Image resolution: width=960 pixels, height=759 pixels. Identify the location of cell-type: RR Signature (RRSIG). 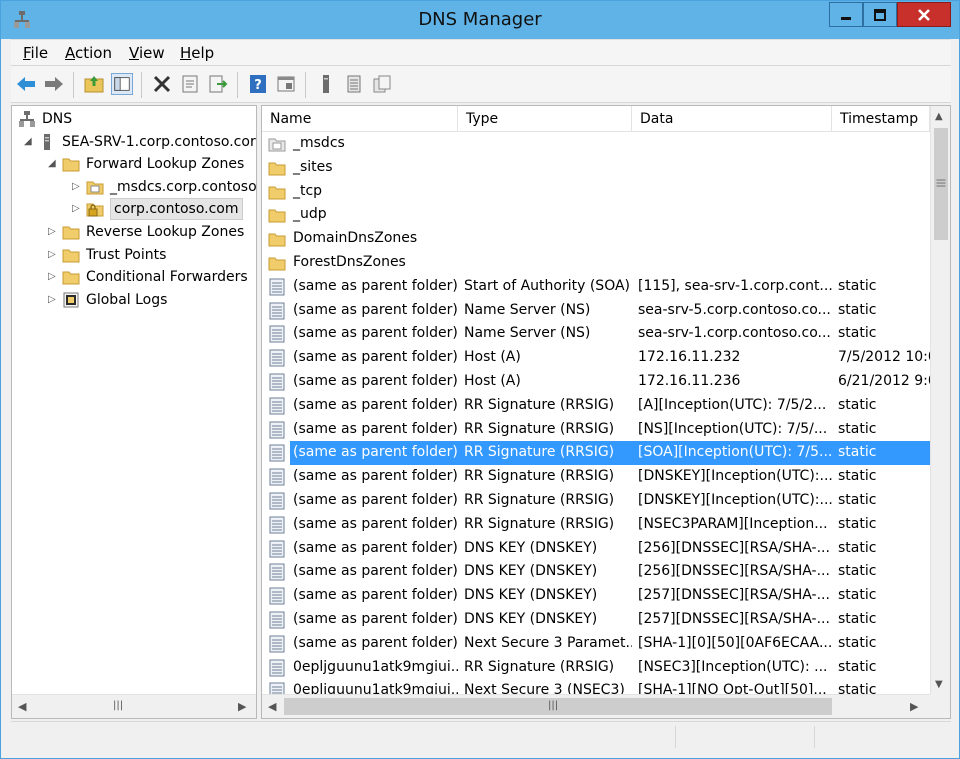
(539, 523).